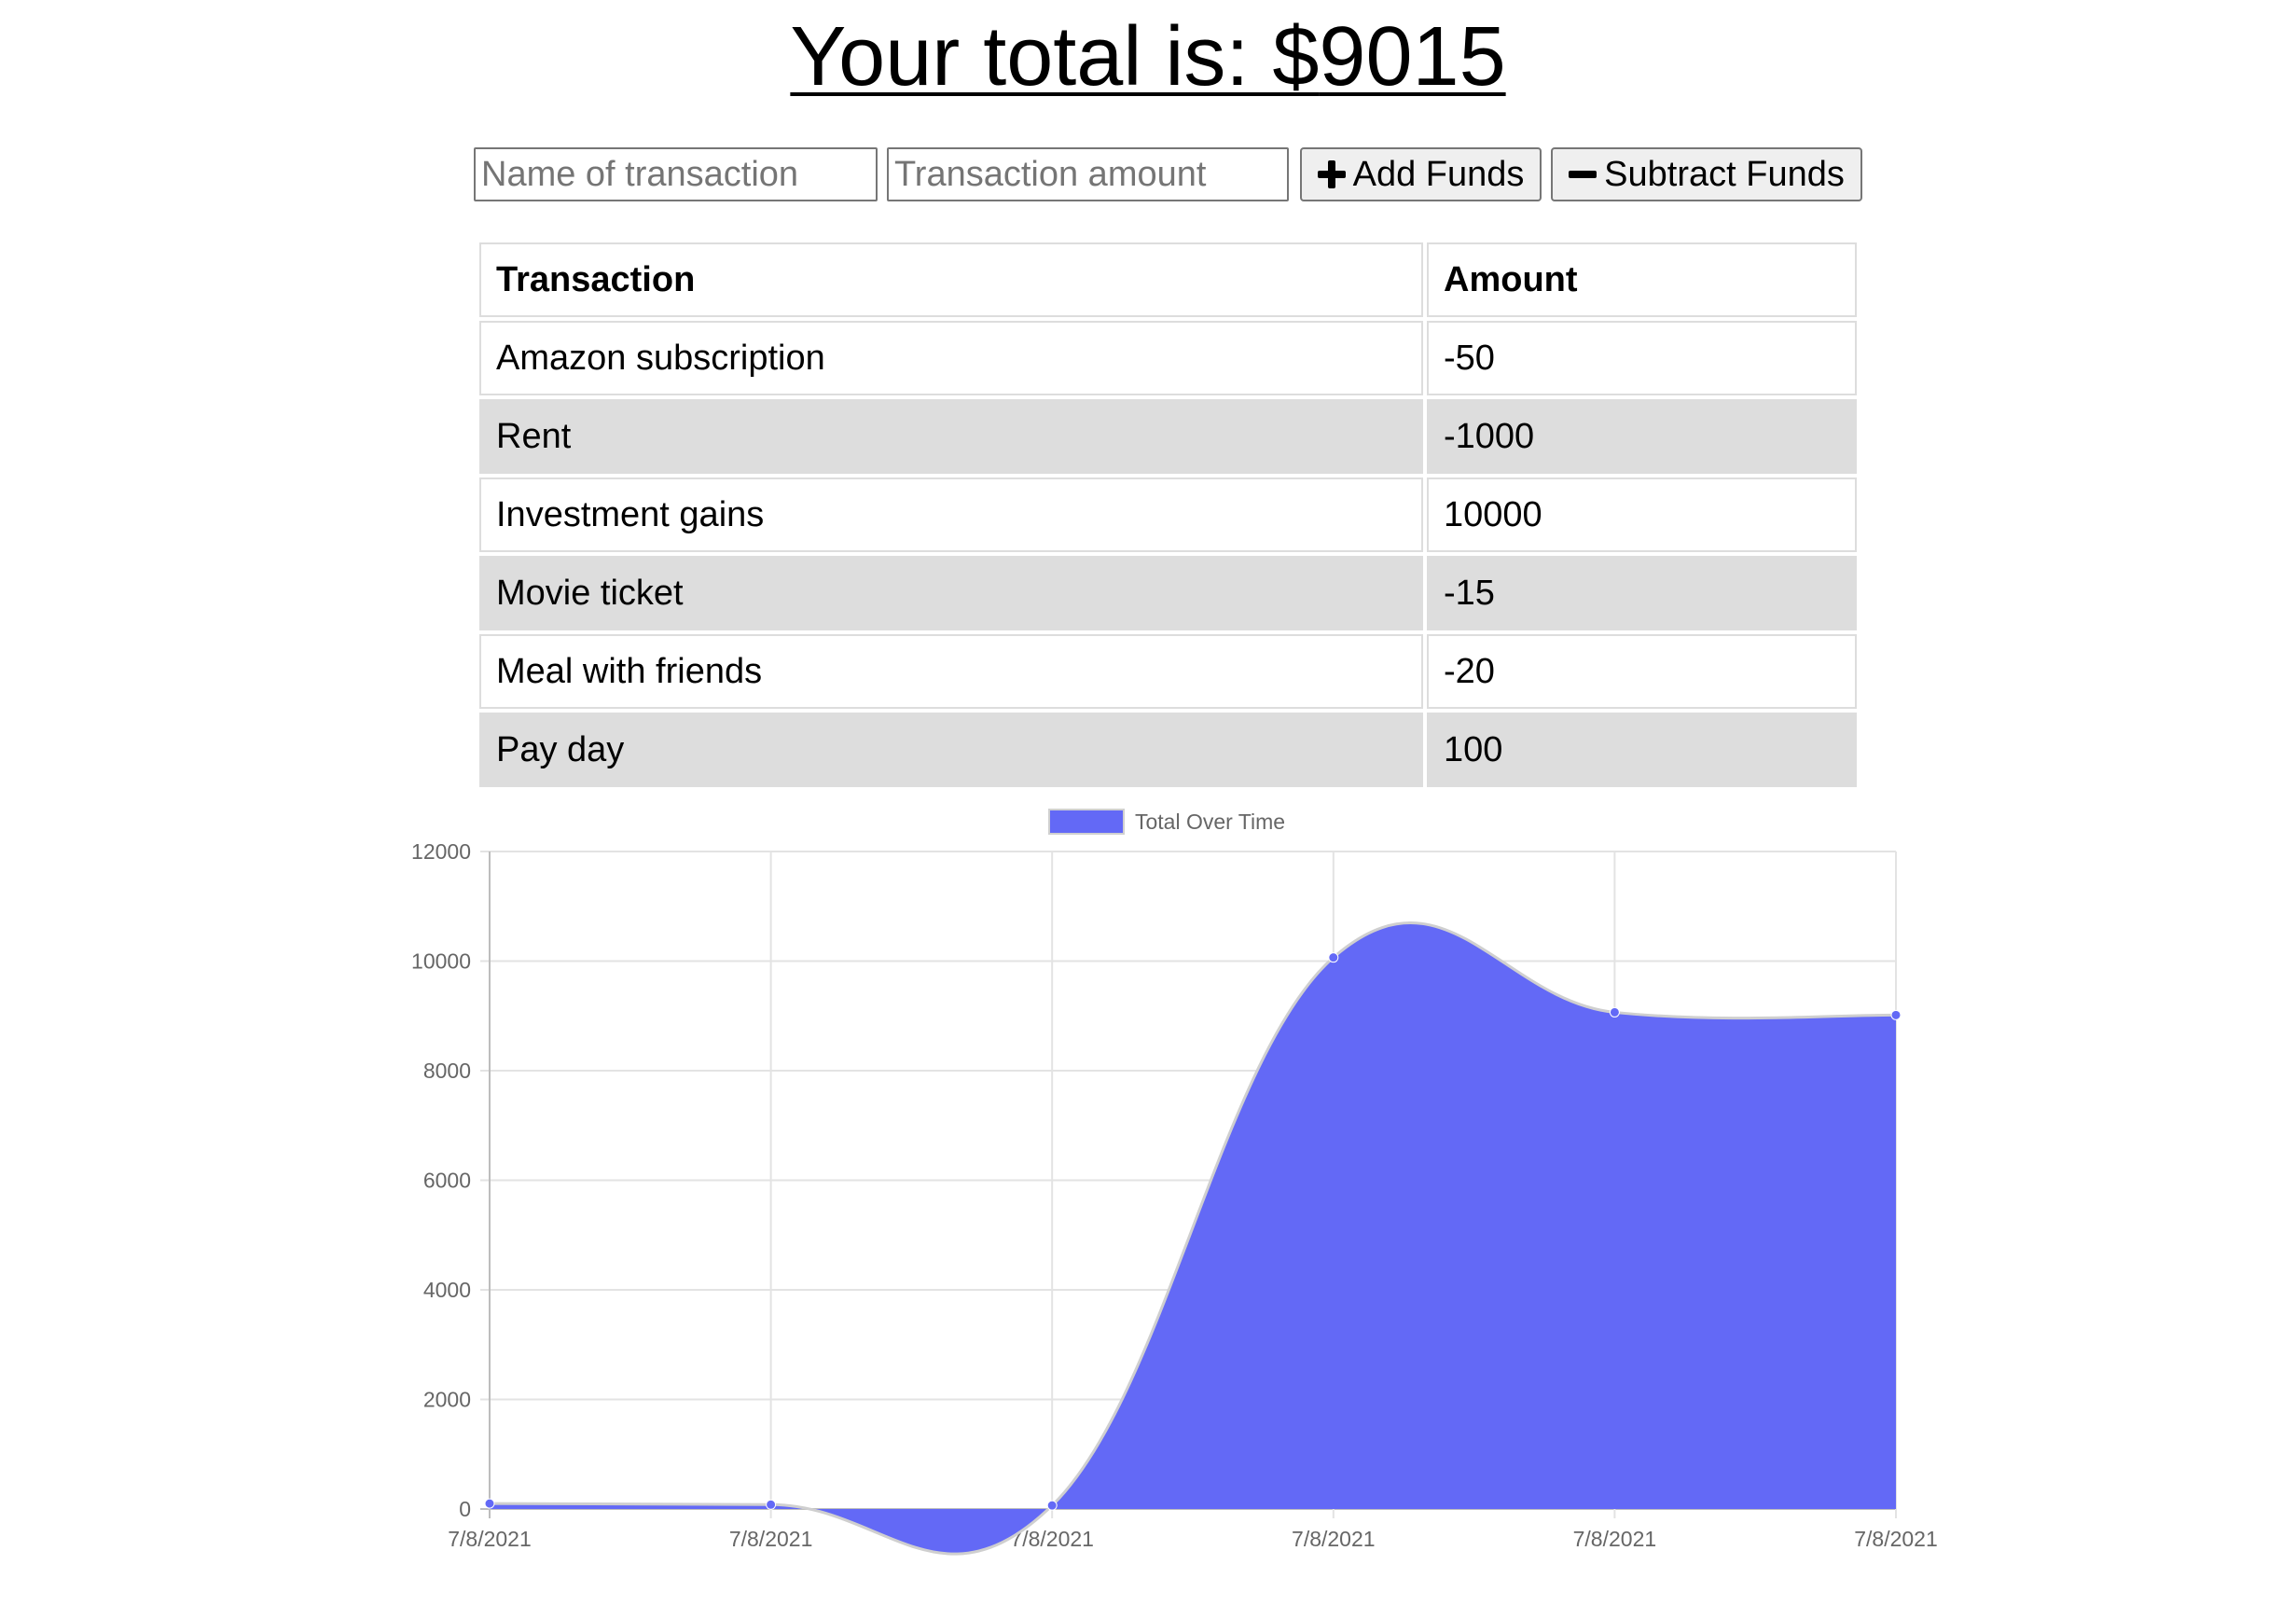 Image resolution: width=2296 pixels, height=1606 pixels. Describe the element at coordinates (441, 852) in the screenshot. I see `y-tick-label: 12000` at that location.